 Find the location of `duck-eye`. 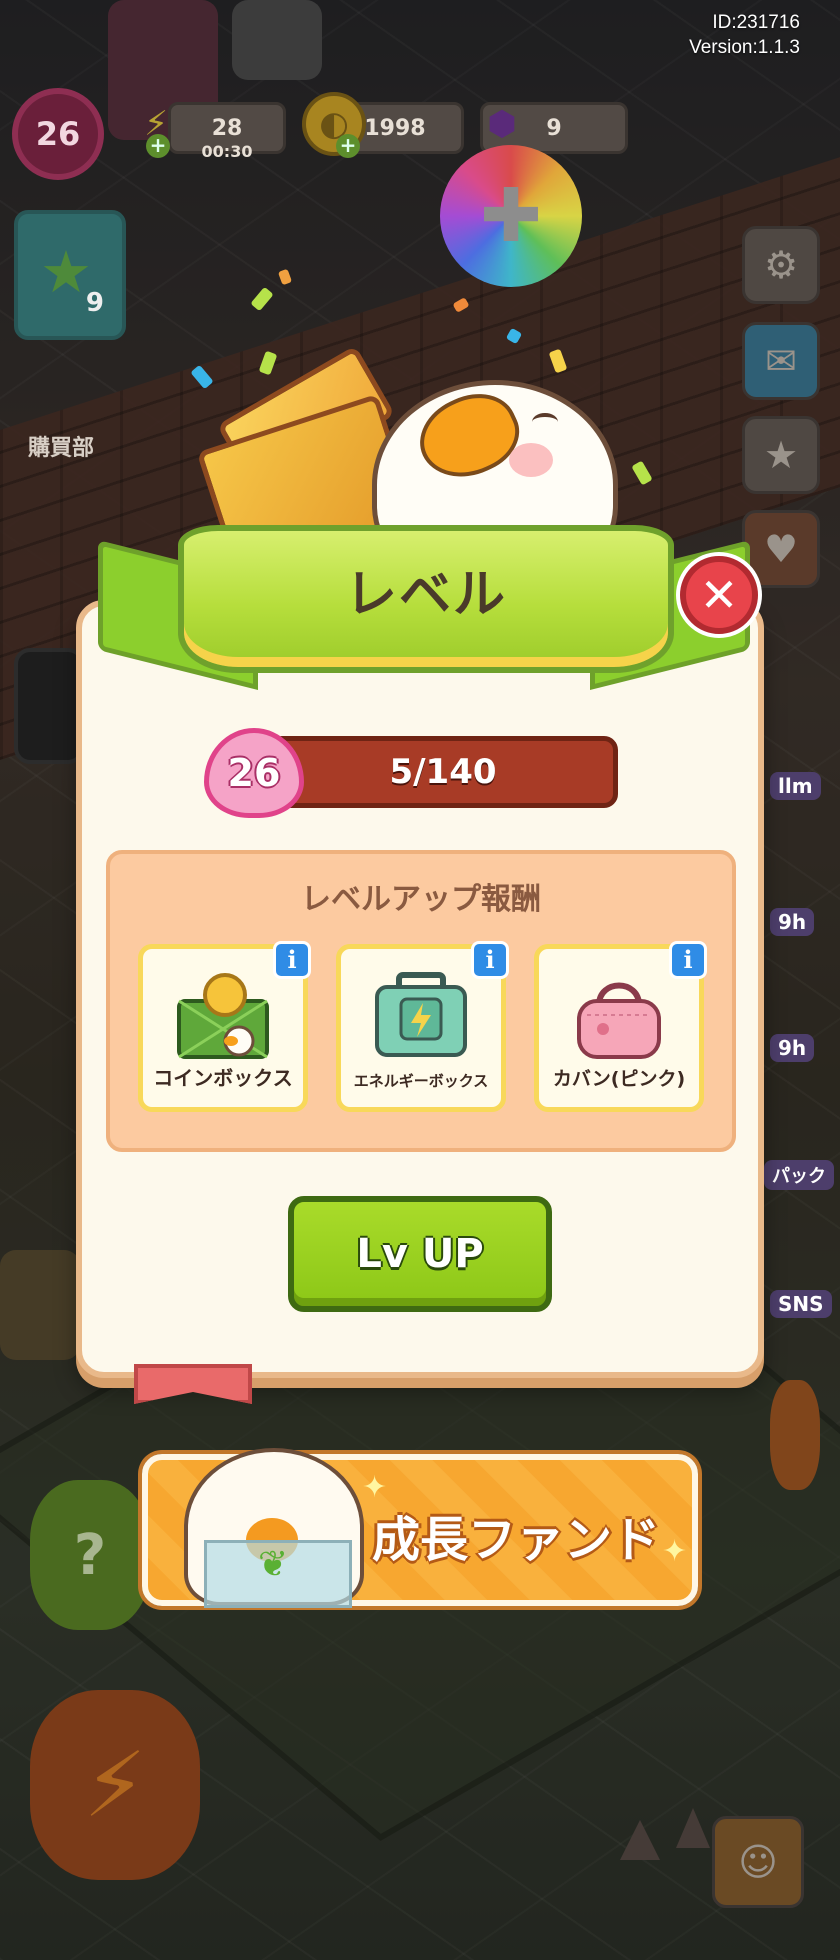

duck-eye is located at coordinates (545, 422).